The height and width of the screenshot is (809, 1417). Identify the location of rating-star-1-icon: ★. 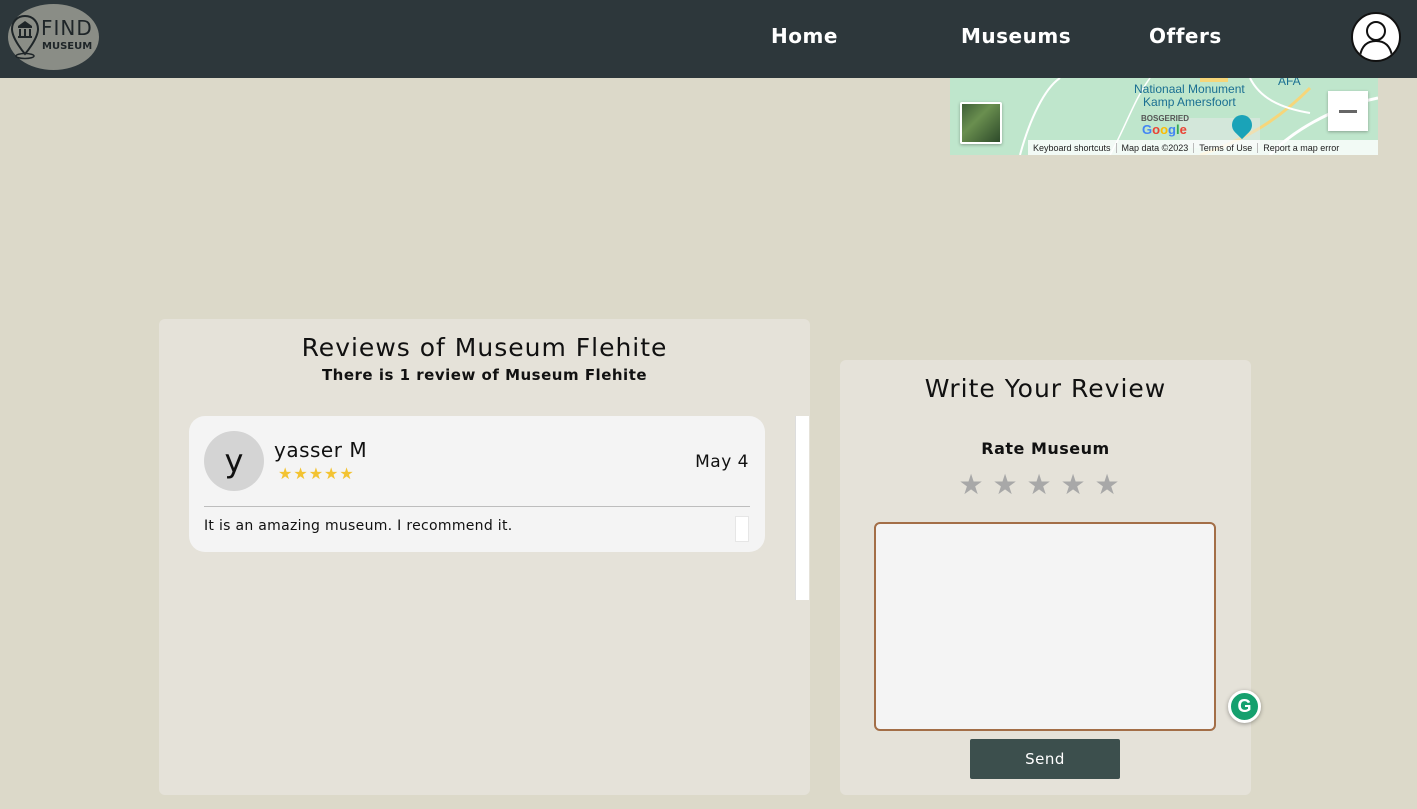
(971, 485).